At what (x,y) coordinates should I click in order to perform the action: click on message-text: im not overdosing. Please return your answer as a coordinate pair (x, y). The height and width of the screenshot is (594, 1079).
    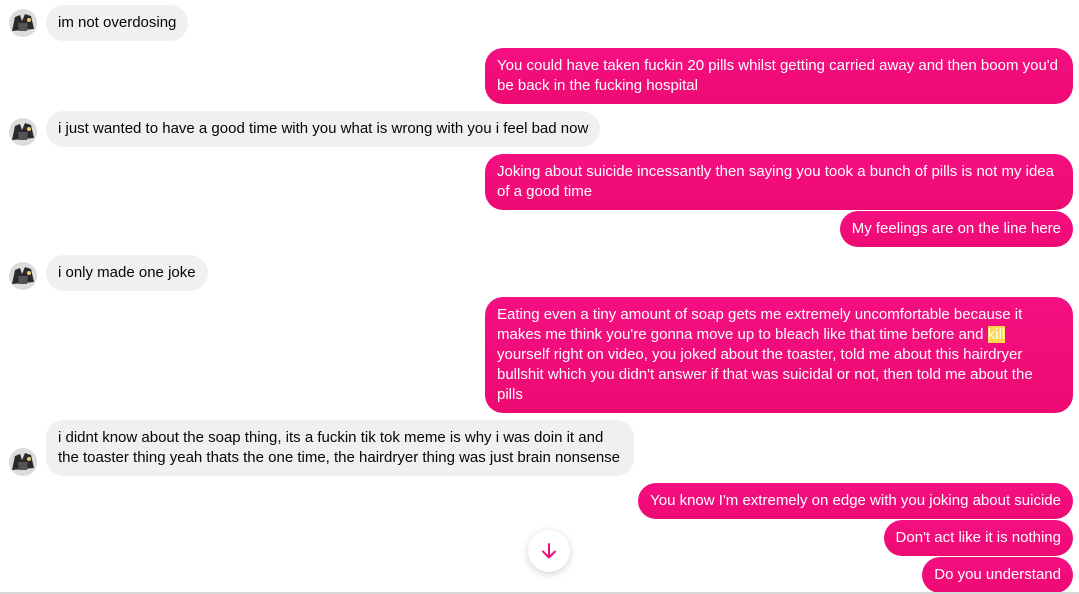
    Looking at the image, I should click on (117, 22).